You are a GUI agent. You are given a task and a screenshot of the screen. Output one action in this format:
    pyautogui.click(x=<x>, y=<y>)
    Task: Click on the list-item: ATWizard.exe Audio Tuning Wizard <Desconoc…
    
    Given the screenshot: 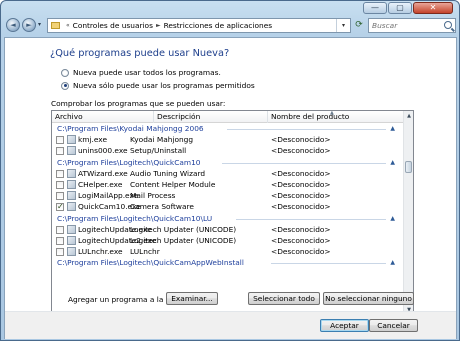 What is the action you would take?
    pyautogui.click(x=228, y=173)
    